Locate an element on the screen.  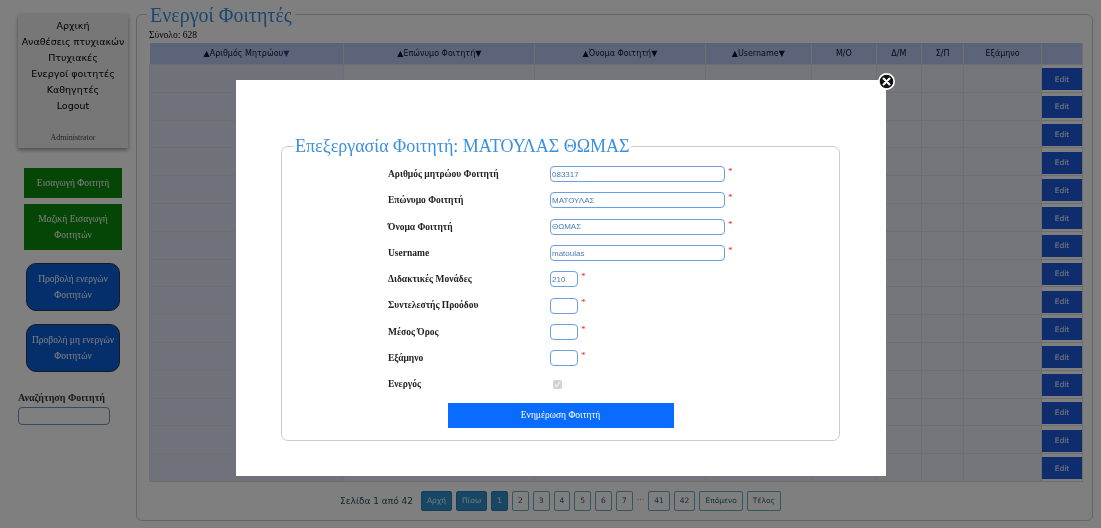
nav-link: Αρχική is located at coordinates (73, 26).